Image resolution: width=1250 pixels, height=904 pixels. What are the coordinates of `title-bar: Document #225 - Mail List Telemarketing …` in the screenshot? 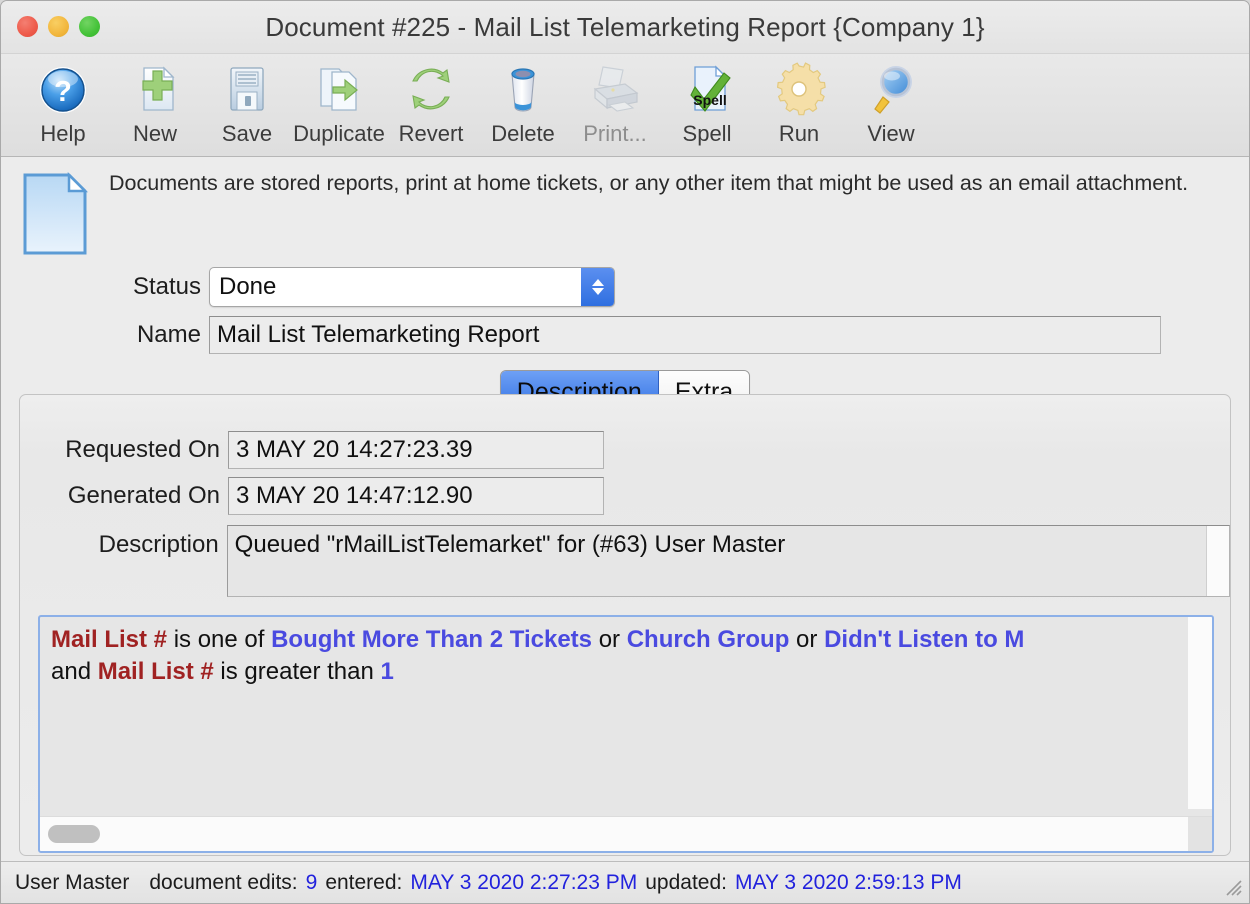 It's located at (625, 27).